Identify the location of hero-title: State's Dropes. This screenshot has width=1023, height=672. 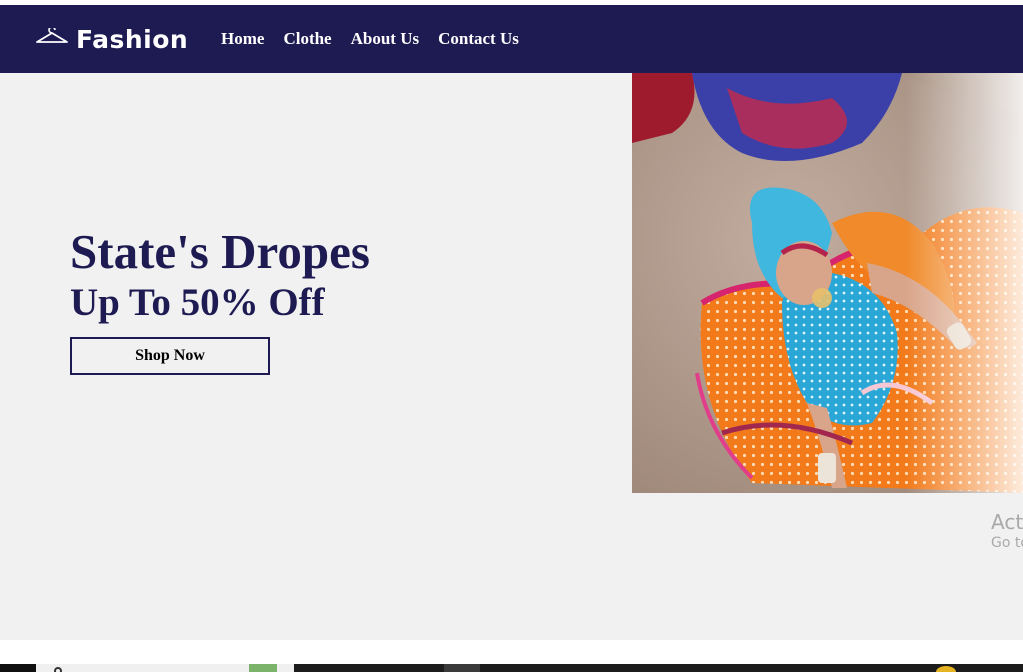
(220, 251).